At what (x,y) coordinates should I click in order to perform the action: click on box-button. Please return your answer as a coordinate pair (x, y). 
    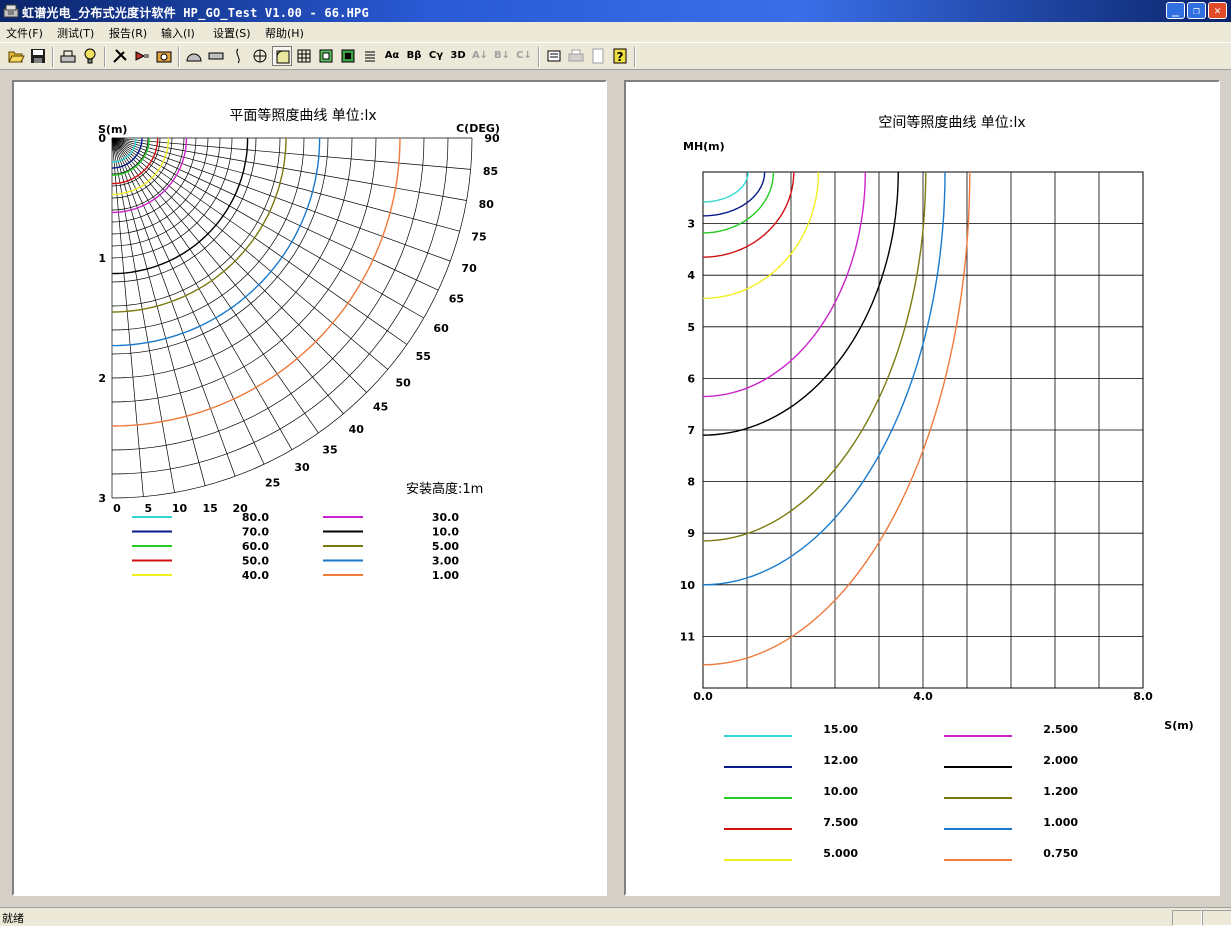
    Looking at the image, I should click on (326, 56).